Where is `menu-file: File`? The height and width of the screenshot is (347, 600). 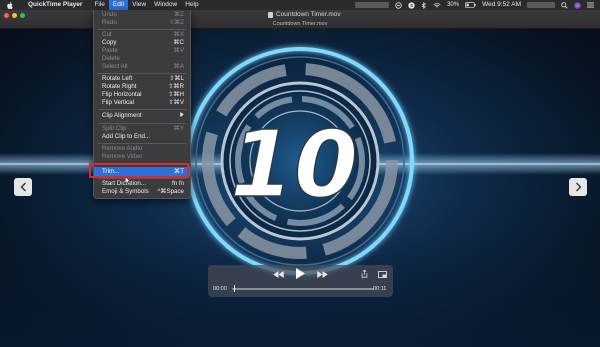
menu-file: File is located at coordinates (99, 5).